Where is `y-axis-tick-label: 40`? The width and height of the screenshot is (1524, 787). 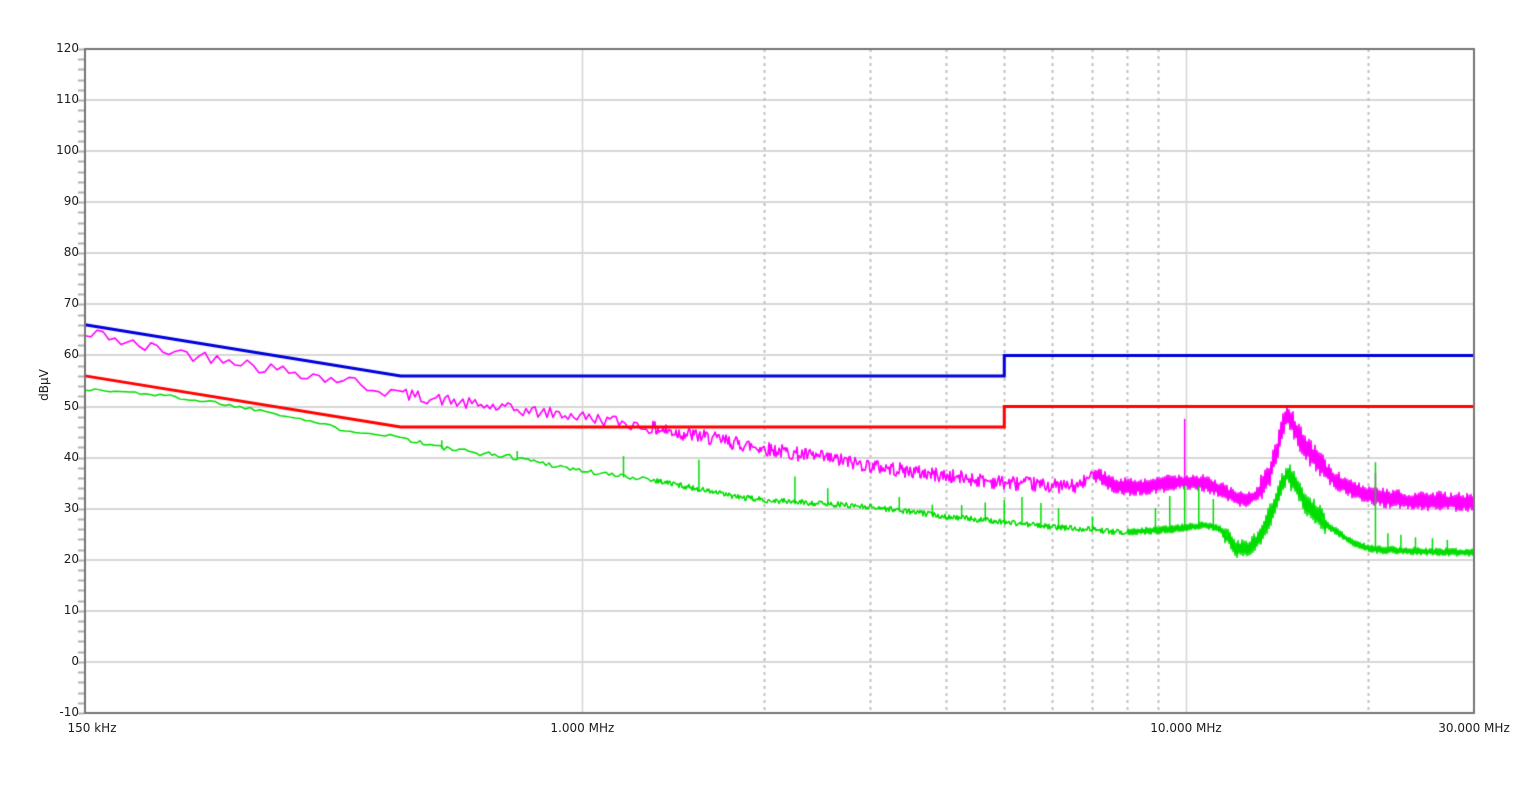
y-axis-tick-label: 40 is located at coordinates (71, 456).